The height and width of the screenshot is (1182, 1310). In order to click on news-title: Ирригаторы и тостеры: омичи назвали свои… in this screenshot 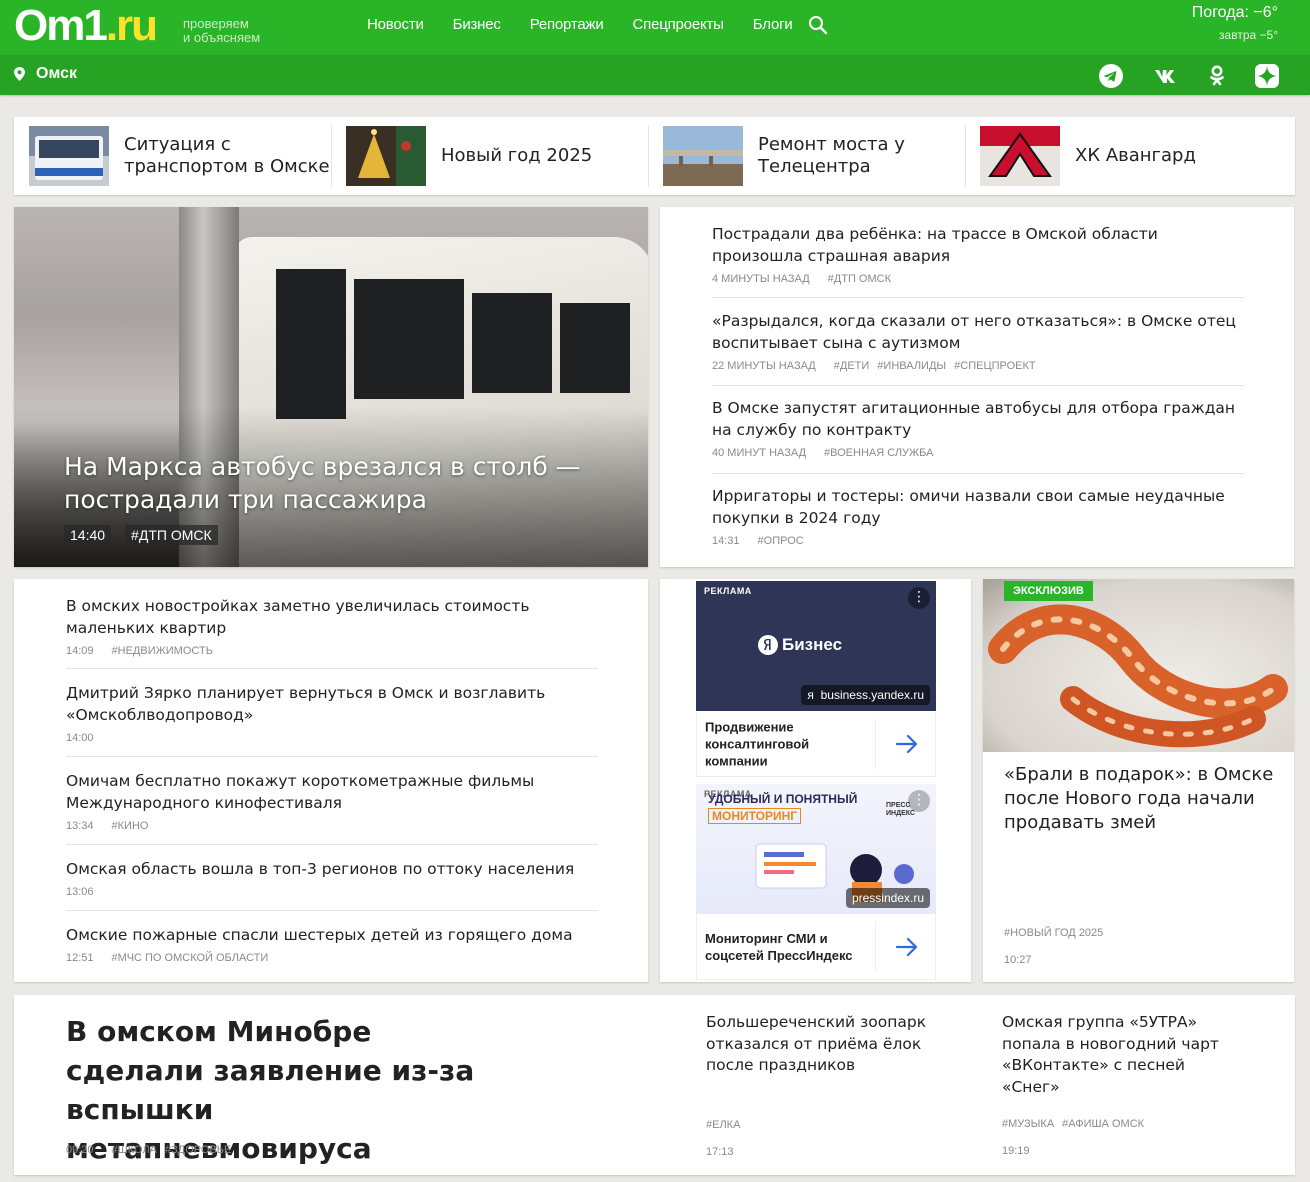, I will do `click(968, 507)`.